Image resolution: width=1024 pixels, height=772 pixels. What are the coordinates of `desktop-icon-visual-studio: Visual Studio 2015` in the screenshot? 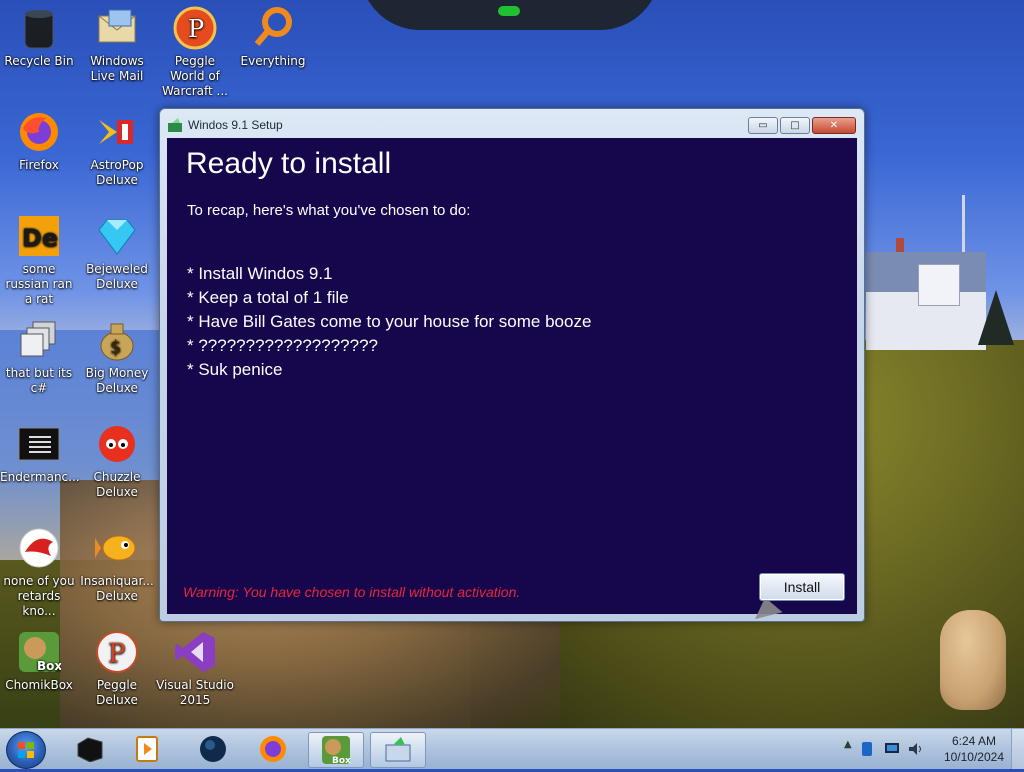 It's located at (195, 669).